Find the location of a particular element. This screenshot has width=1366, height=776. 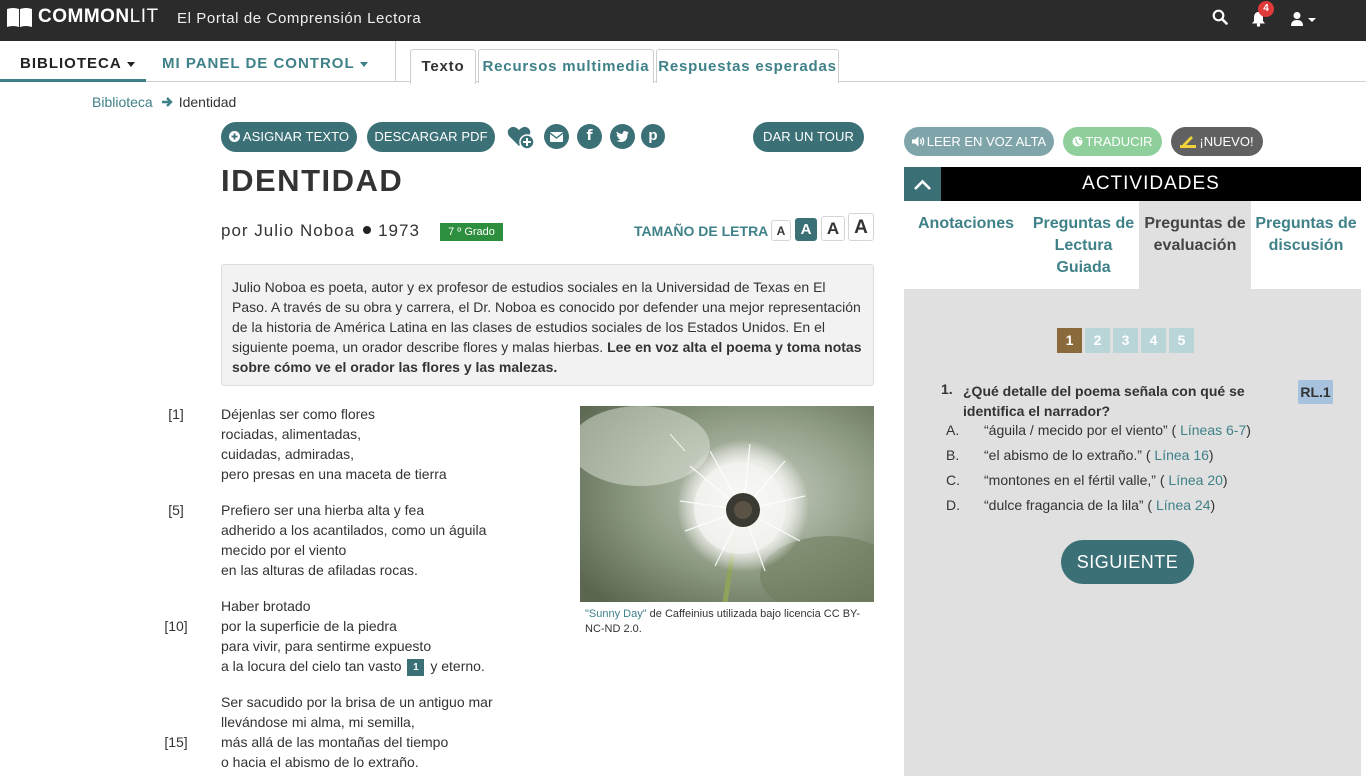

poem-line: Haber brotado is located at coordinates (266, 606).